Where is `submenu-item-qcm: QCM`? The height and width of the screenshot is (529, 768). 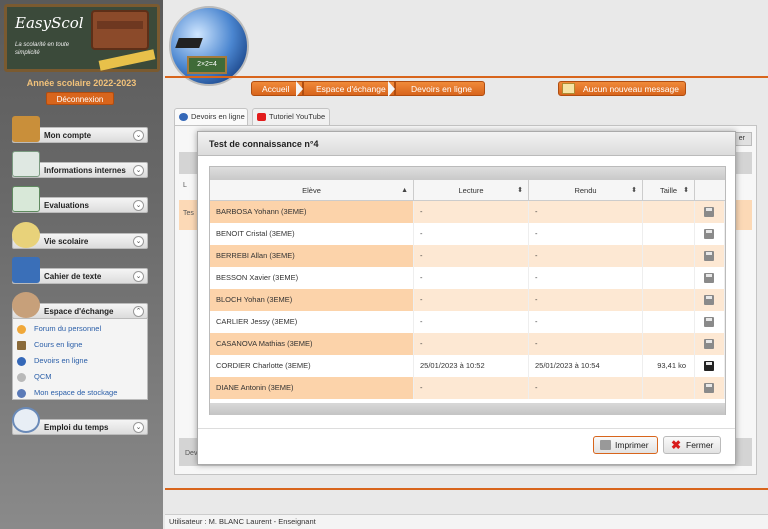 submenu-item-qcm: QCM is located at coordinates (34, 378).